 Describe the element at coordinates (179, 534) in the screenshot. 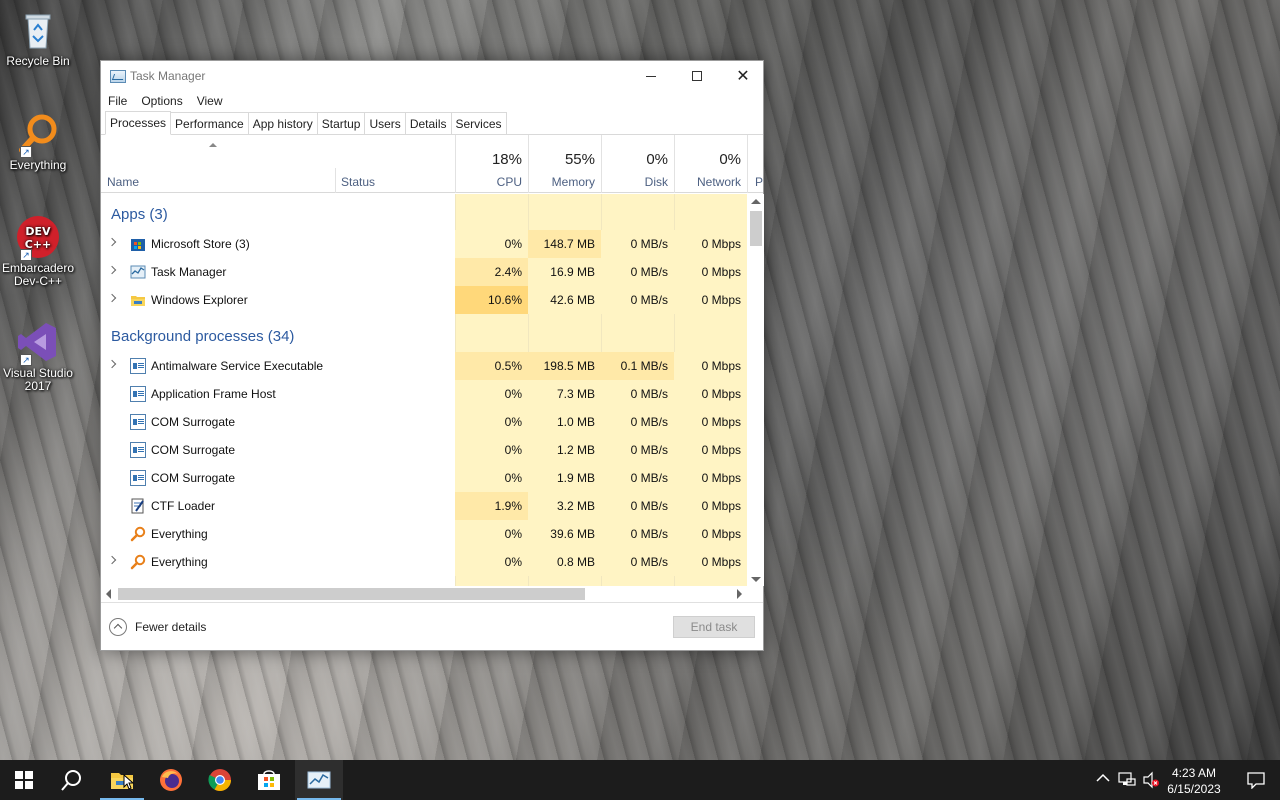

I see `process-name: Everything` at that location.